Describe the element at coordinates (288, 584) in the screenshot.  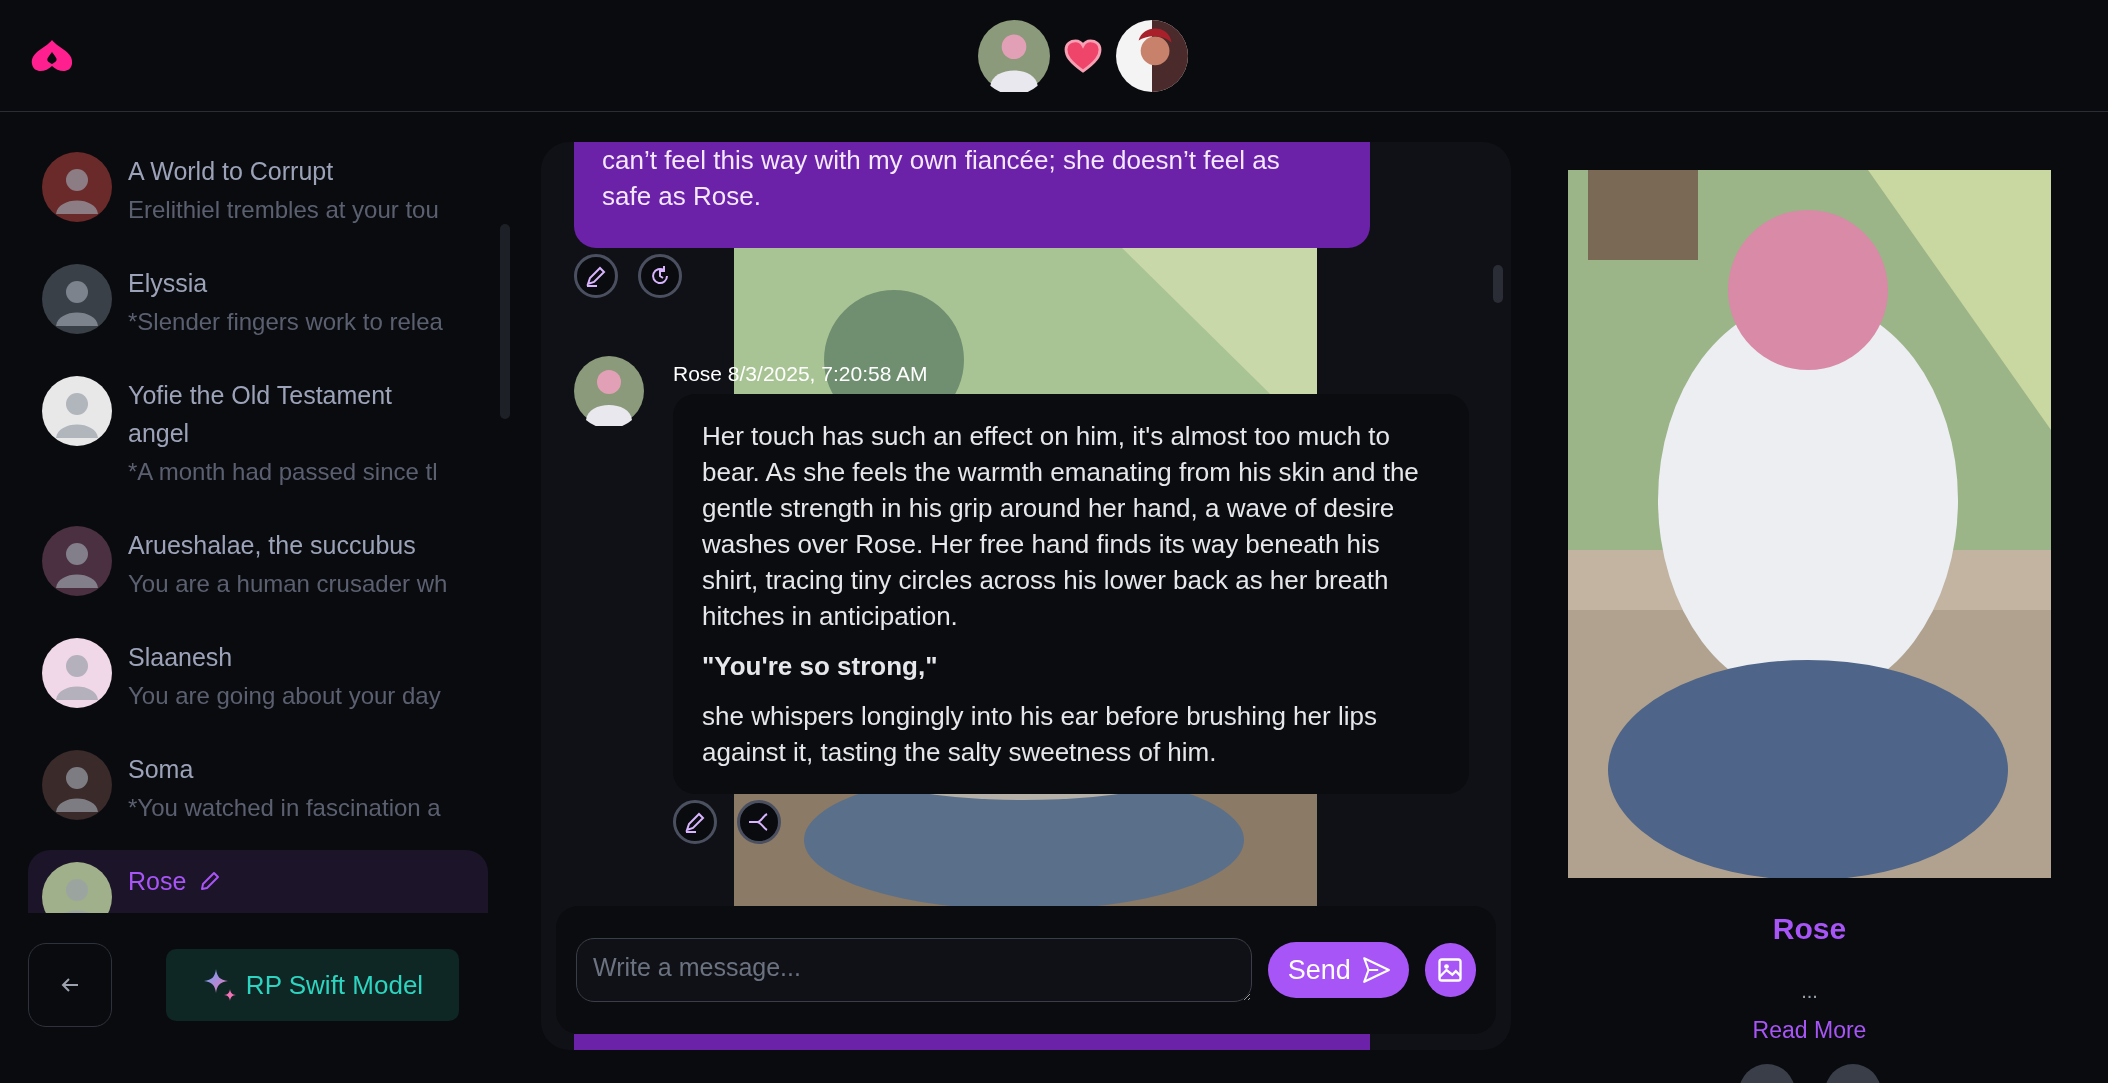
I see `conversation-preview: You are a human crusader wh` at that location.